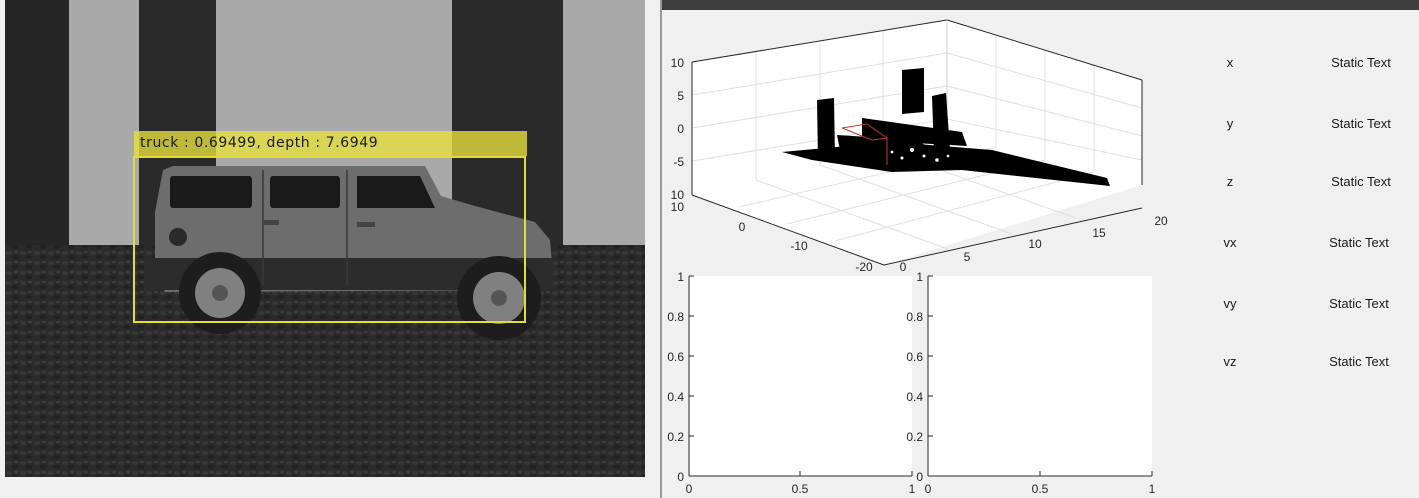  Describe the element at coordinates (1359, 242) in the screenshot. I see `readout-value-vx: Static Text` at that location.